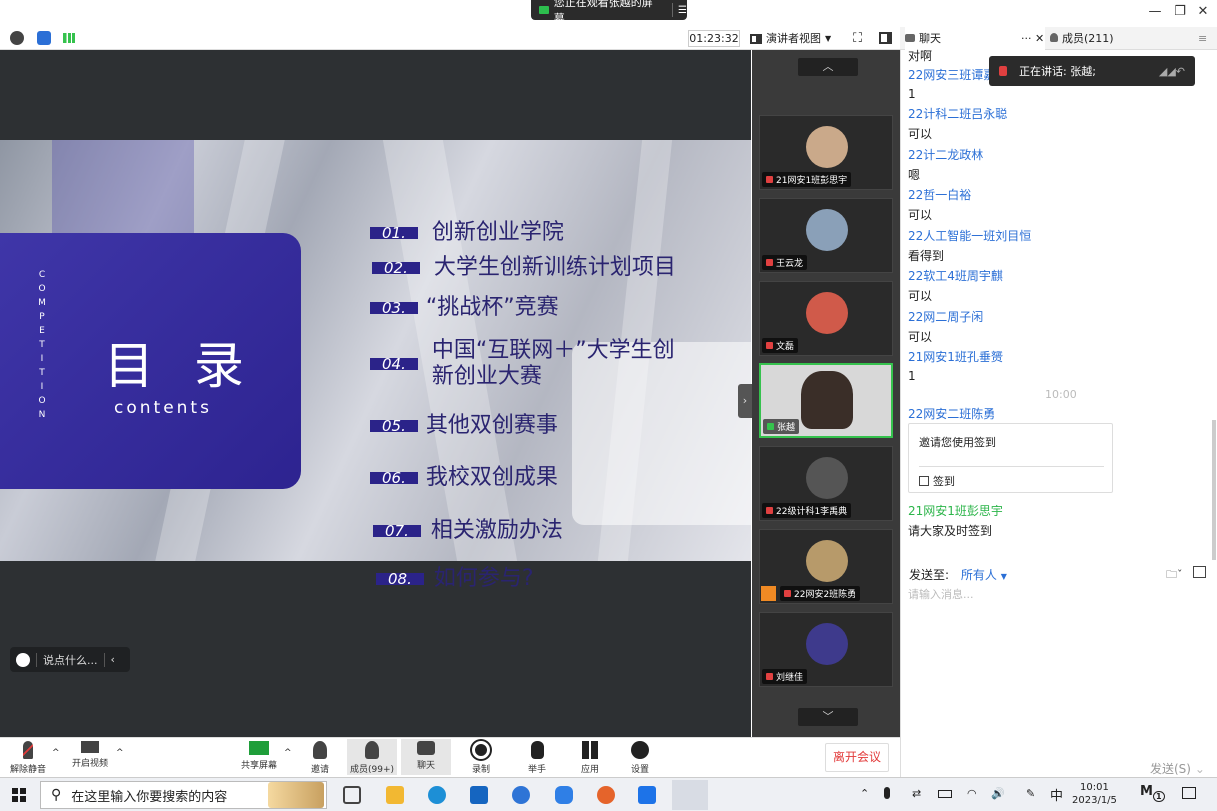 This screenshot has width=1217, height=811. Describe the element at coordinates (857, 38) in the screenshot. I see `fullscreen-icon: ⛶` at that location.